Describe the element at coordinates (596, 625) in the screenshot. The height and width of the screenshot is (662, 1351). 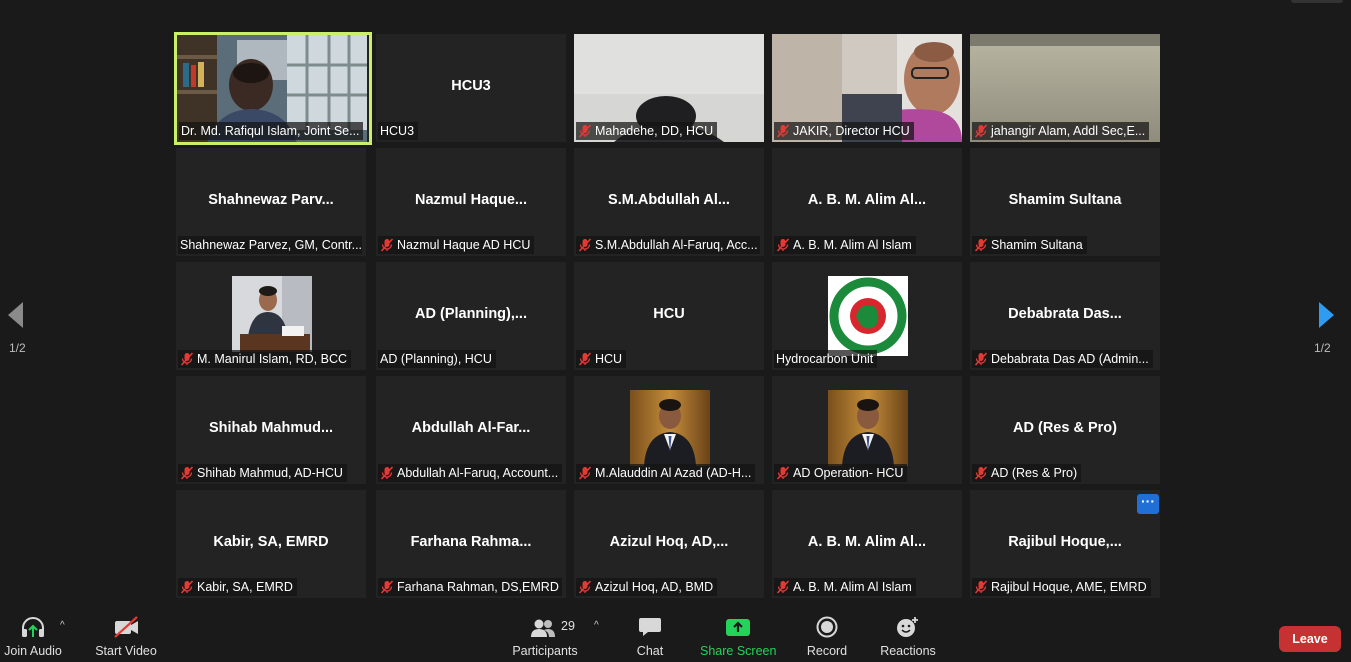
I see `participants-options-caret: ^` at that location.